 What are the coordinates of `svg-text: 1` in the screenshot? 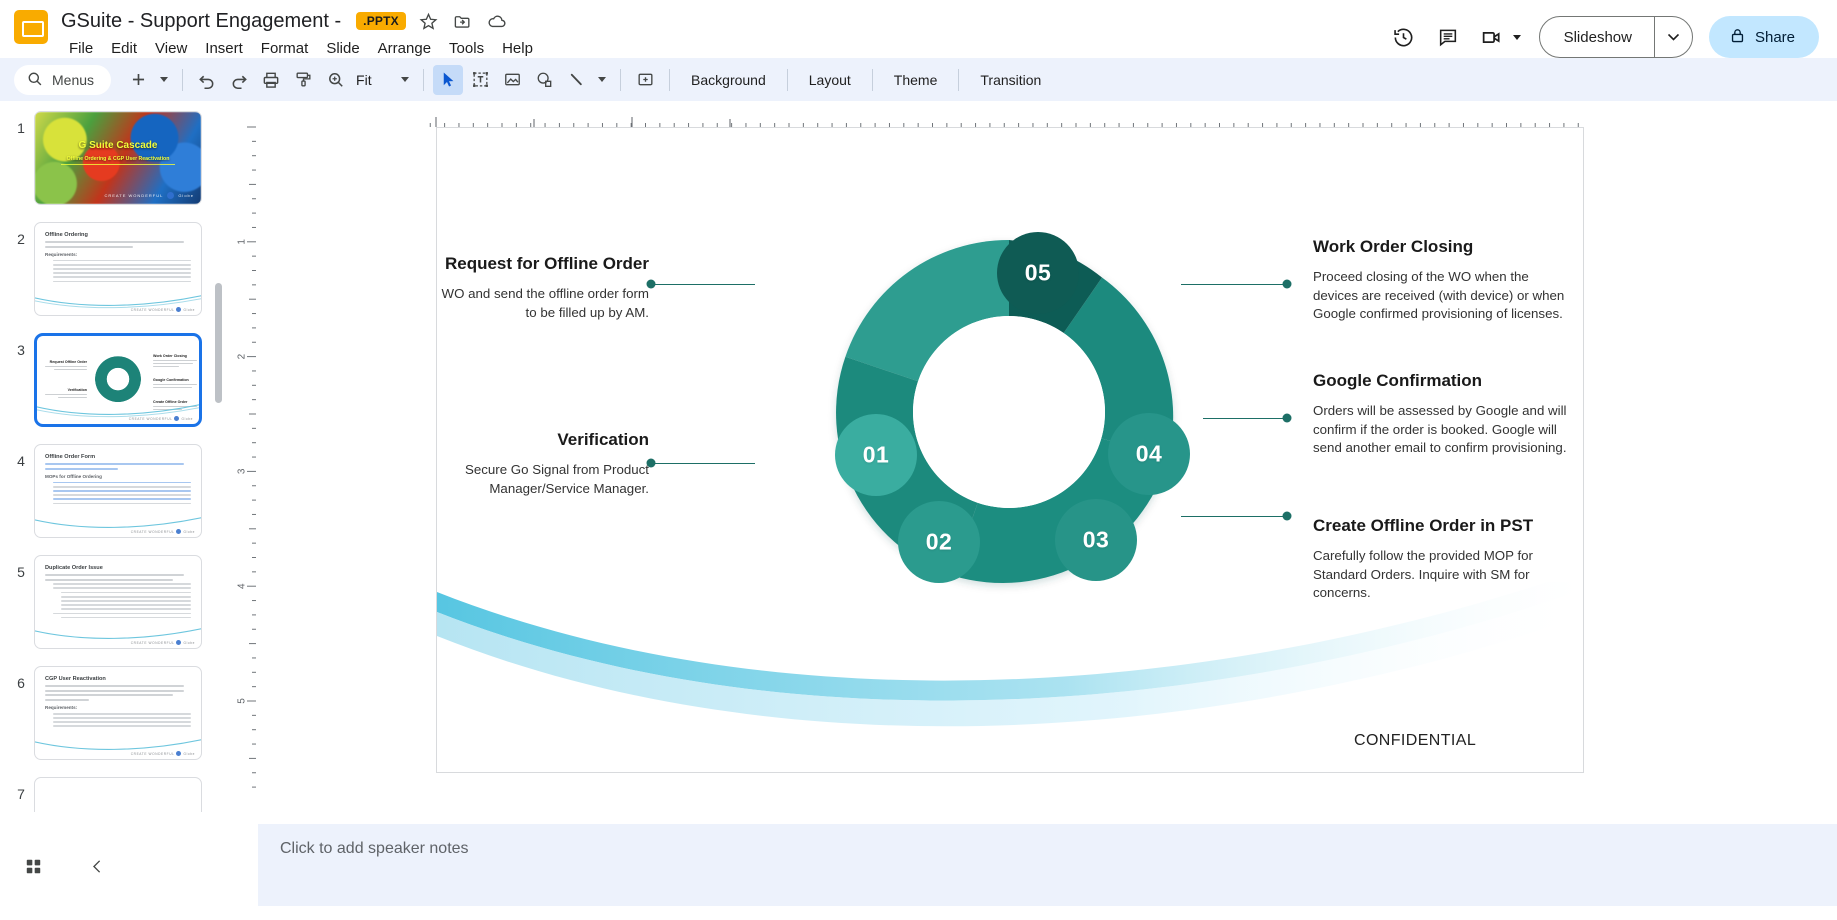 It's located at (242, 242).